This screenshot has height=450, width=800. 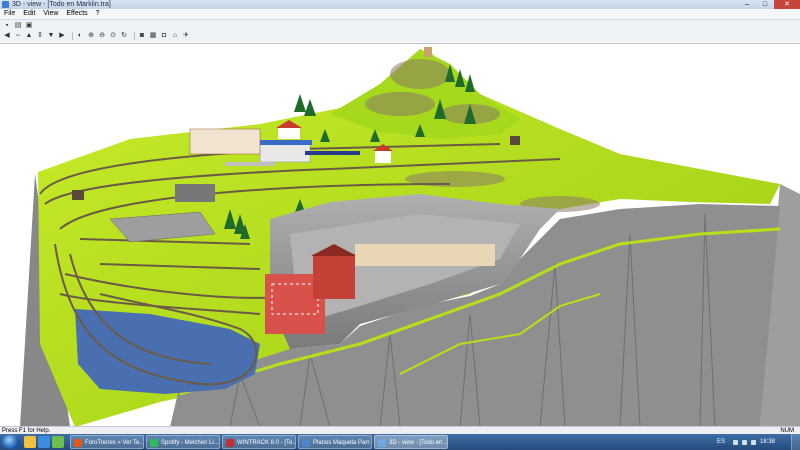 I want to click on print-preview-icon: ▣, so click(x=29, y=26).